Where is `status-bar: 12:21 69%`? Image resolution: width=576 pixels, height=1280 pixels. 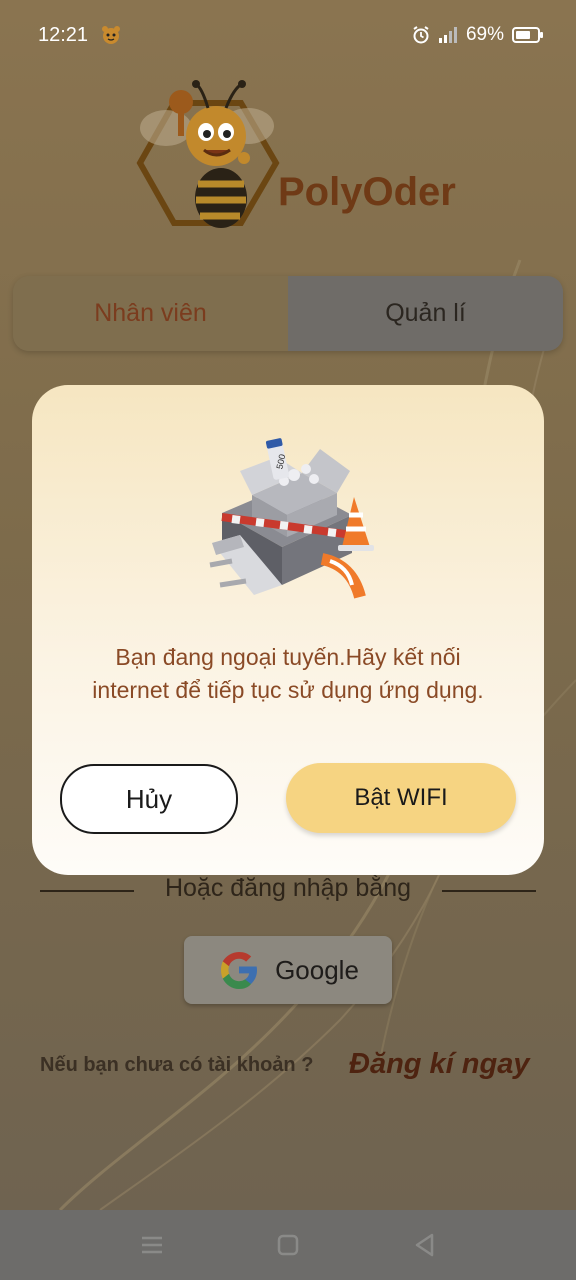 status-bar: 12:21 69% is located at coordinates (288, 35).